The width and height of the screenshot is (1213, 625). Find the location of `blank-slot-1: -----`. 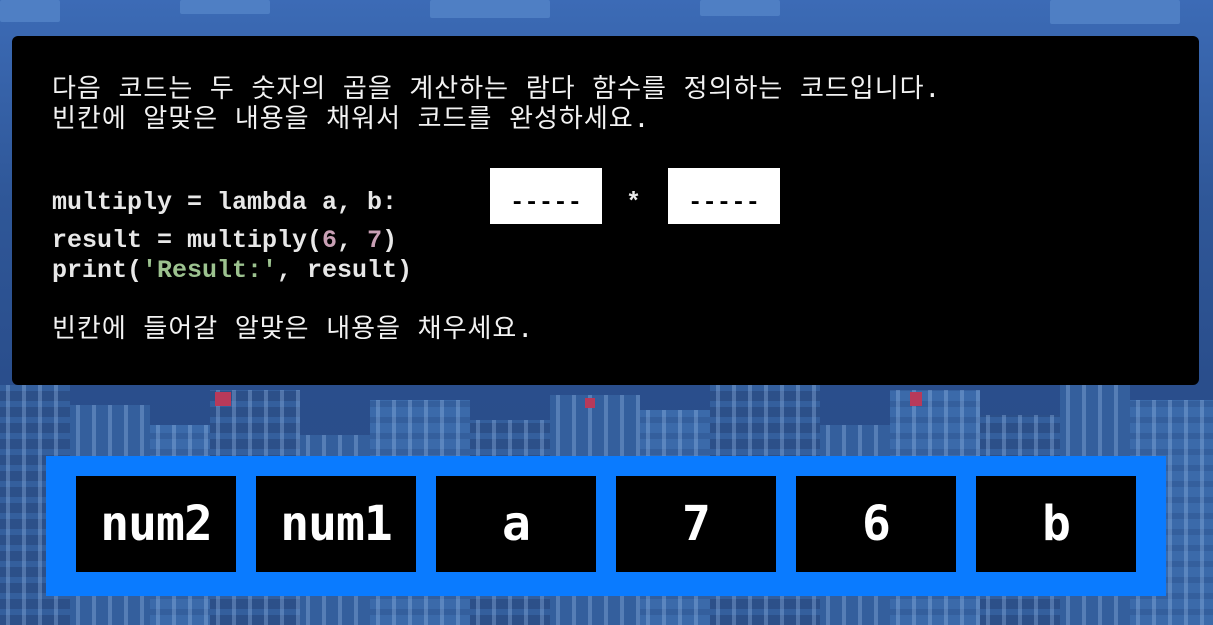

blank-slot-1: ----- is located at coordinates (546, 196).